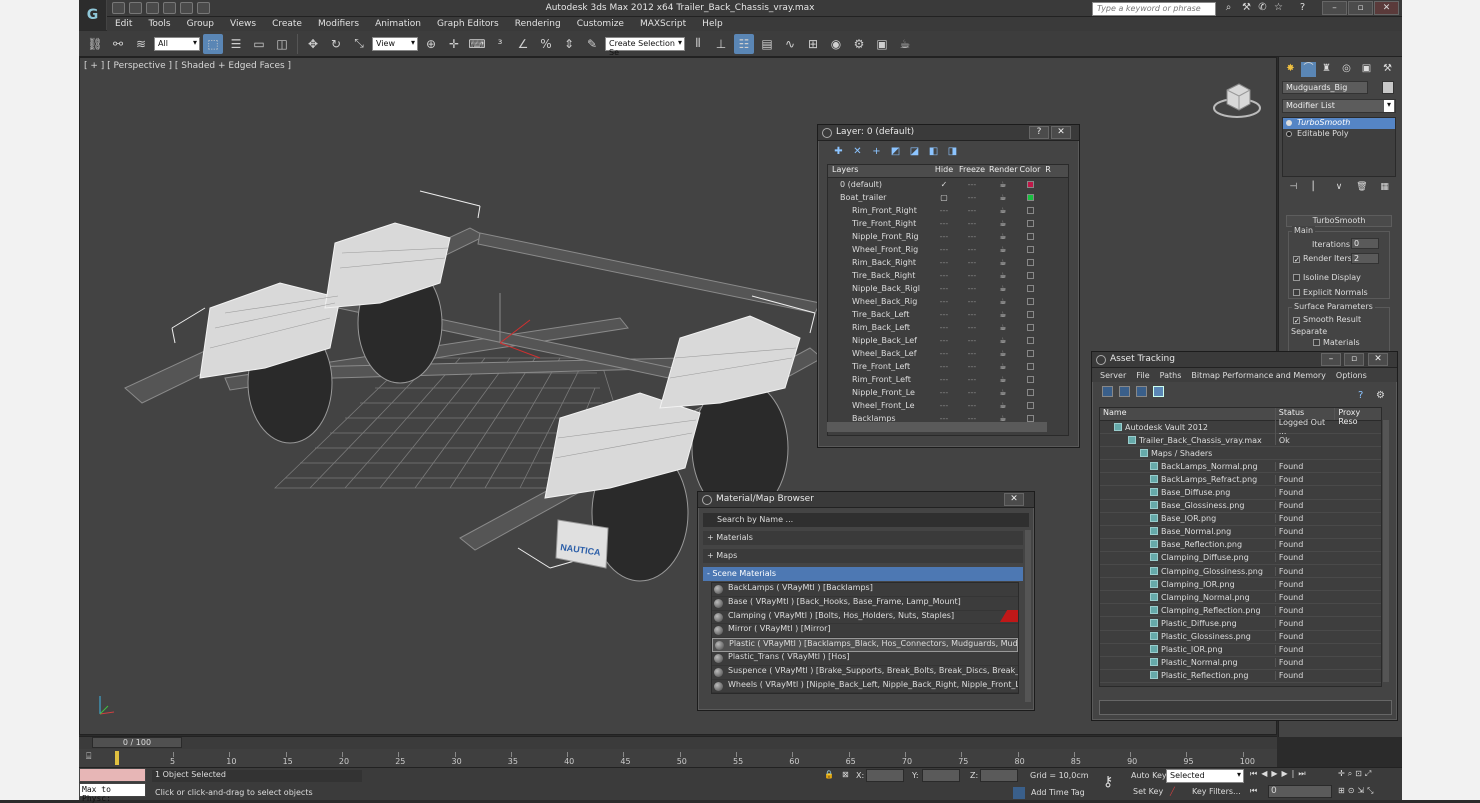 This screenshot has height=803, width=1480. Describe the element at coordinates (1324, 259) in the screenshot. I see `render-iters-checkbox: ✓ Render Iters:` at that location.